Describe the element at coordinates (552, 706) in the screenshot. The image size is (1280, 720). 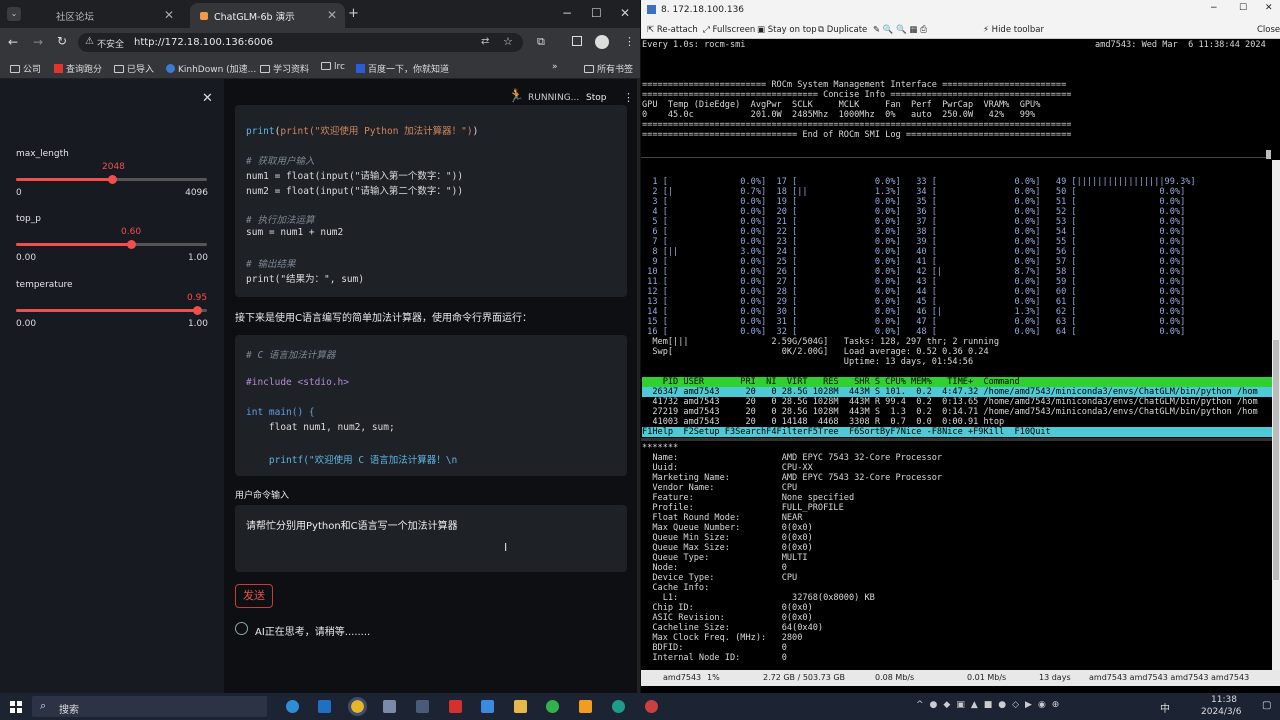
I see `wechat-icon` at that location.